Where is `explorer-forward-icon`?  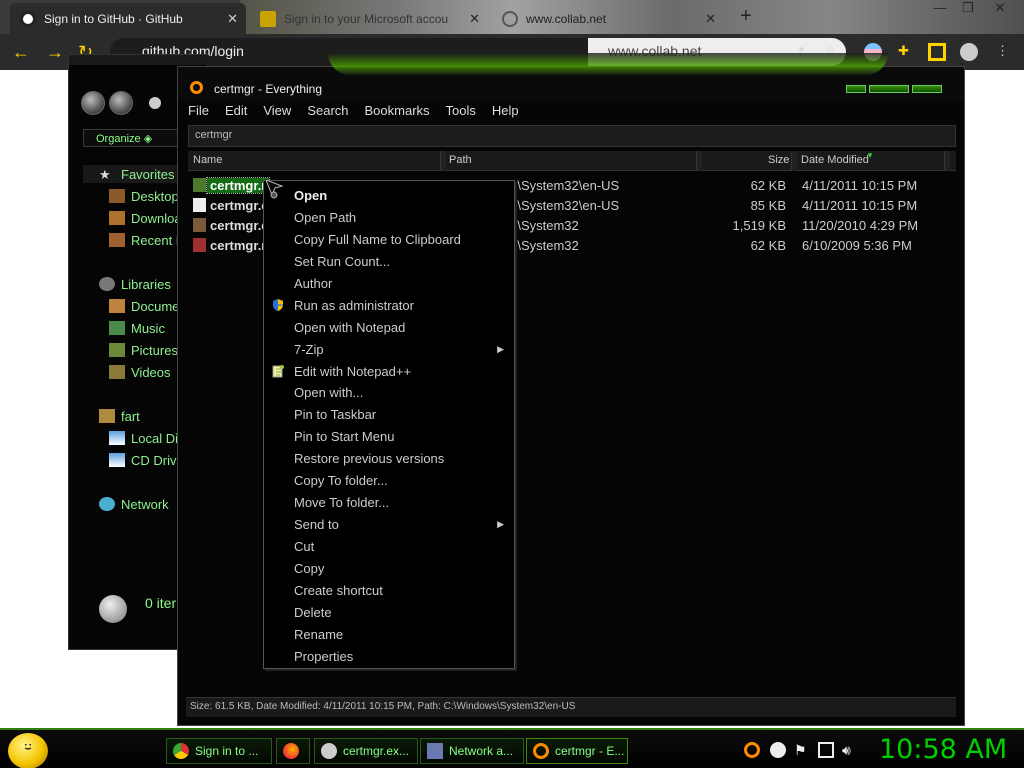 explorer-forward-icon is located at coordinates (121, 103).